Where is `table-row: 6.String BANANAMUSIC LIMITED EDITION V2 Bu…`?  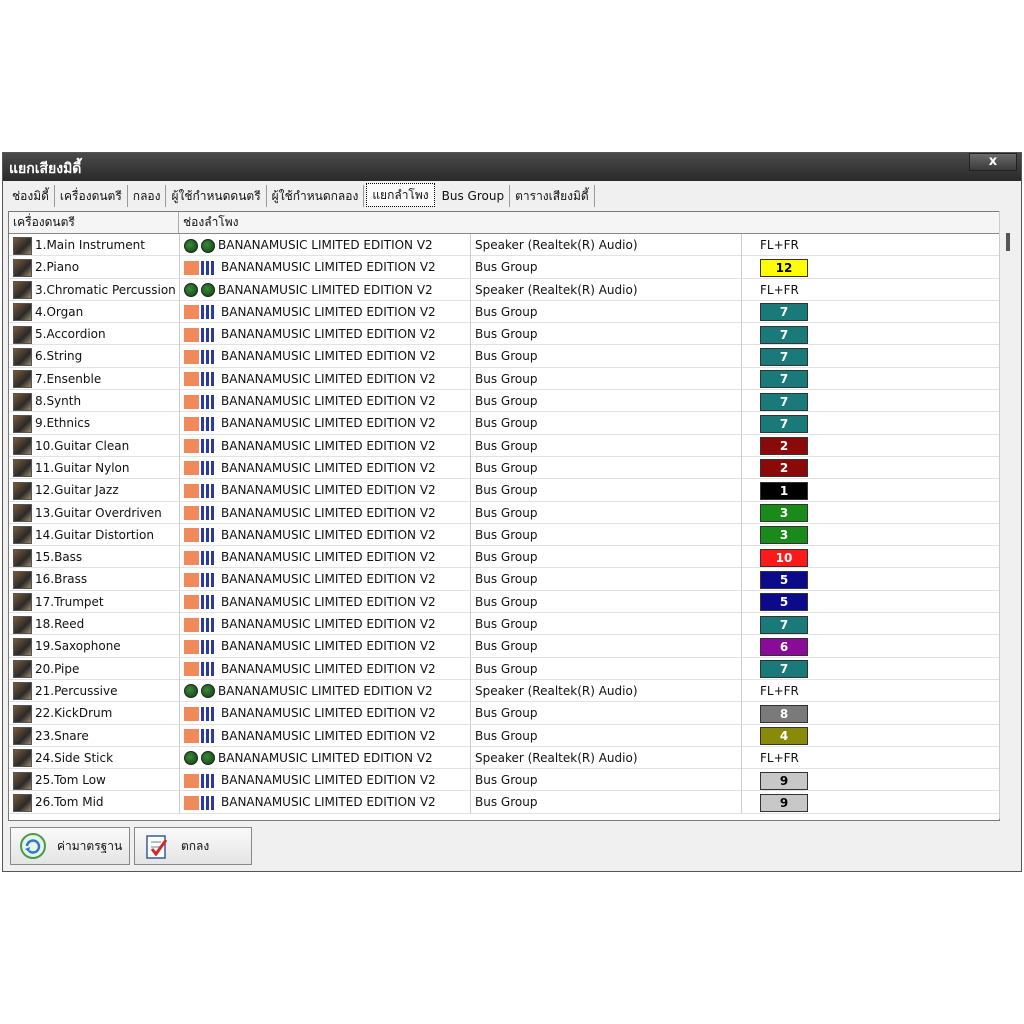
table-row: 6.String BANANAMUSIC LIMITED EDITION V2 Bu… is located at coordinates (504, 356).